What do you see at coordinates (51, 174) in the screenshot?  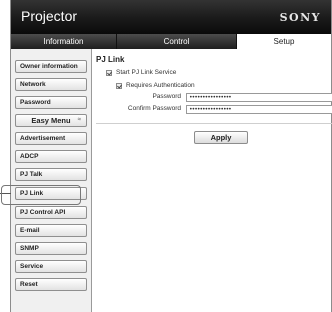 I see `sidebar-item-pj-talk: PJ Talk` at bounding box center [51, 174].